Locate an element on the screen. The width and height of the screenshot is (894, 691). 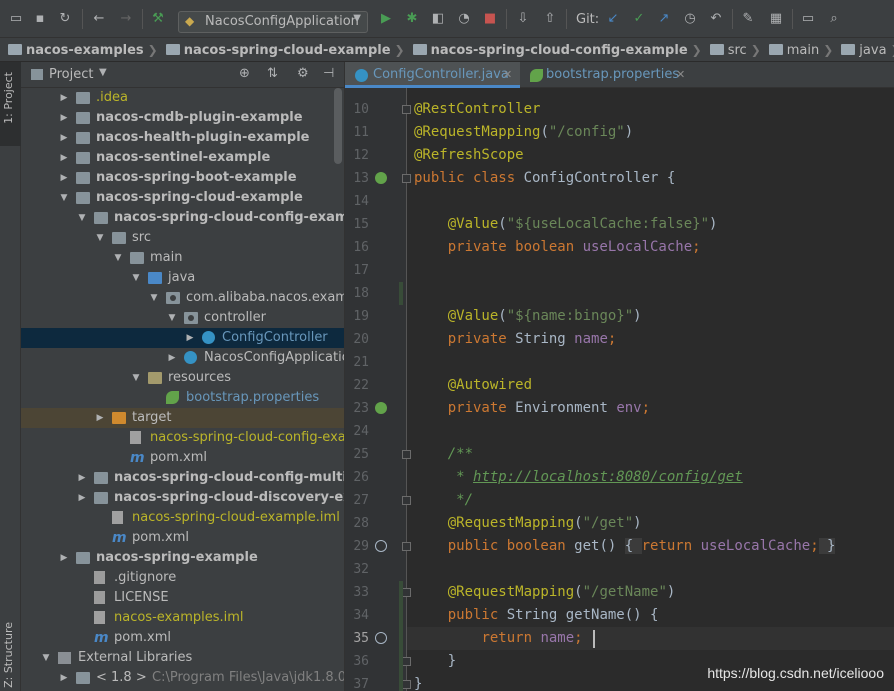
tree-item: ▼ resources is located at coordinates (182, 378).